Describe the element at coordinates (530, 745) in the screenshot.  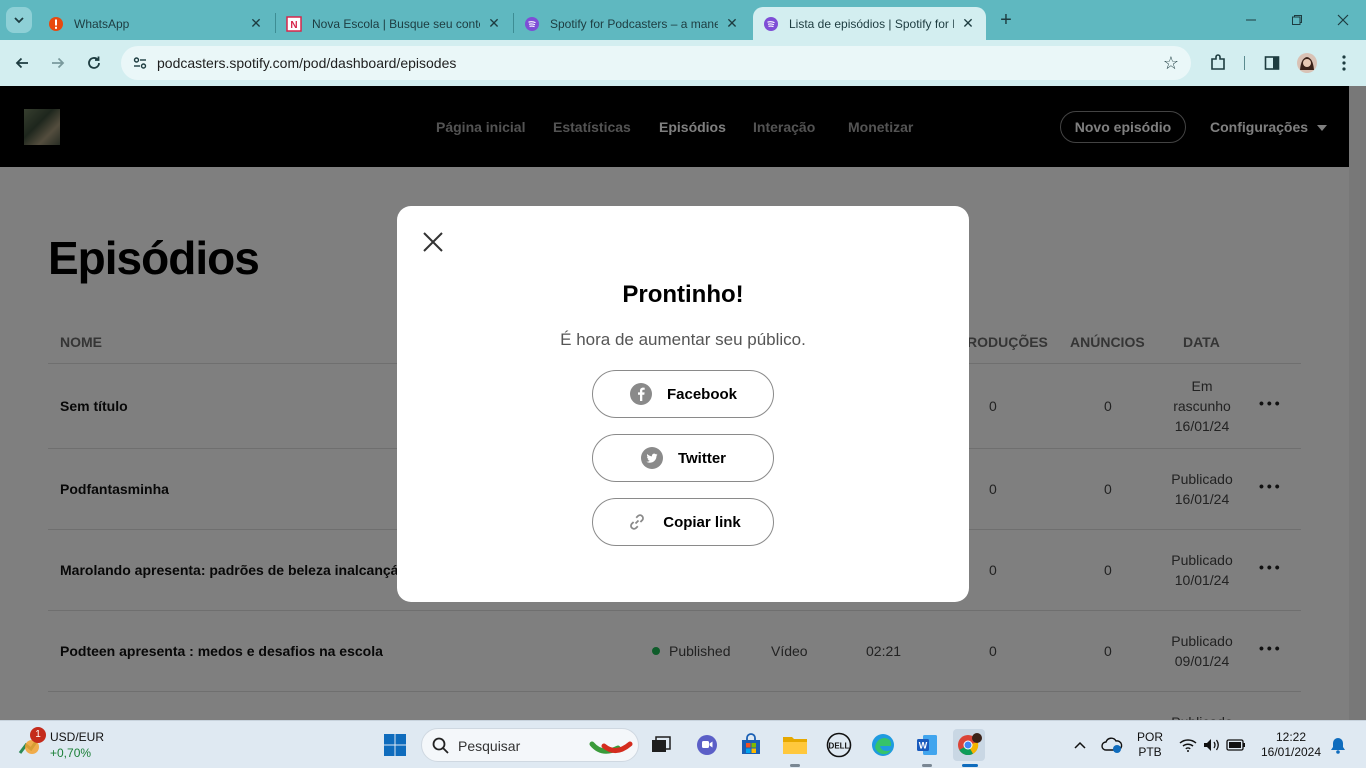
I see `taskbar-search: Pesquisar` at that location.